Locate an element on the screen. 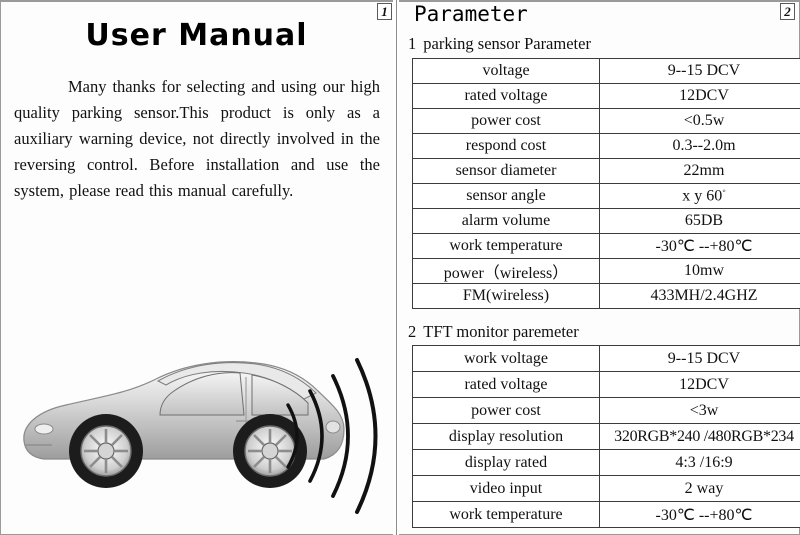 The width and height of the screenshot is (800, 535). spec-value: 65DB is located at coordinates (699, 221).